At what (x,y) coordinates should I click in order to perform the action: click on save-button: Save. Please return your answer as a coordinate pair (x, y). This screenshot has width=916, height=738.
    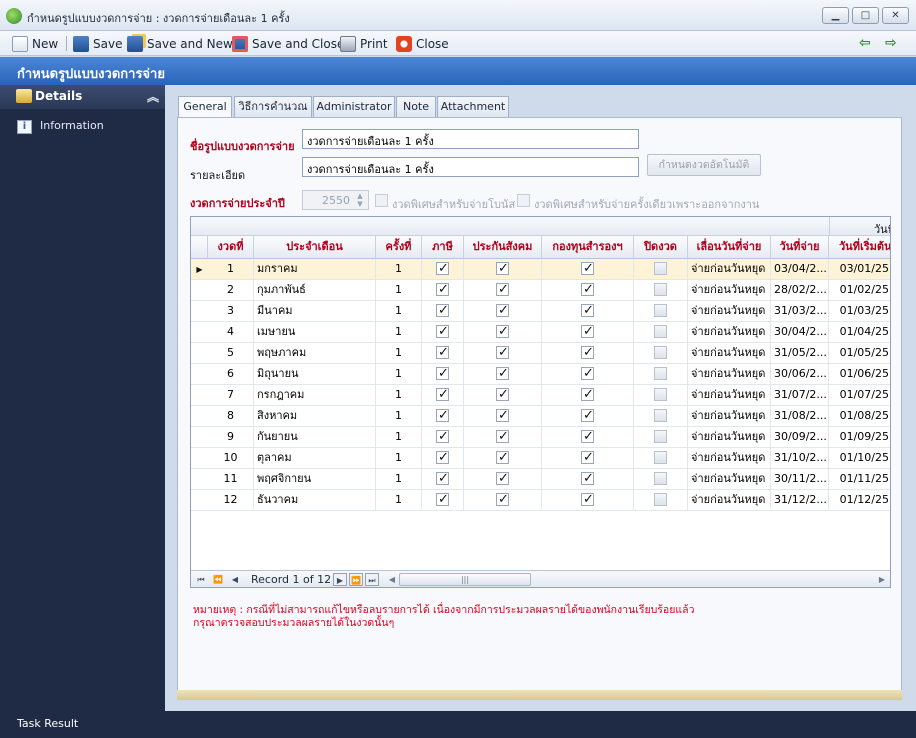
    Looking at the image, I should click on (97, 43).